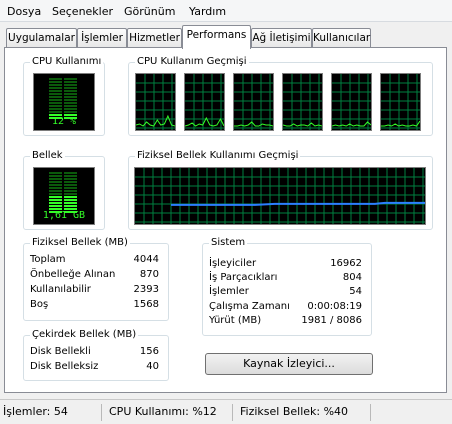 The height and width of the screenshot is (424, 452). Describe the element at coordinates (192, 62) in the screenshot. I see `cpu-history-title: CPU Kullanım Geçmişi` at that location.